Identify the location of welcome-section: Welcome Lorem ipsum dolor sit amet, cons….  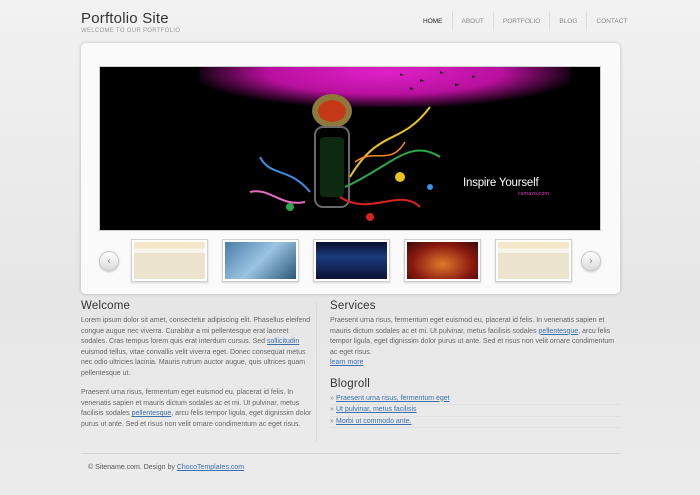
(197, 369).